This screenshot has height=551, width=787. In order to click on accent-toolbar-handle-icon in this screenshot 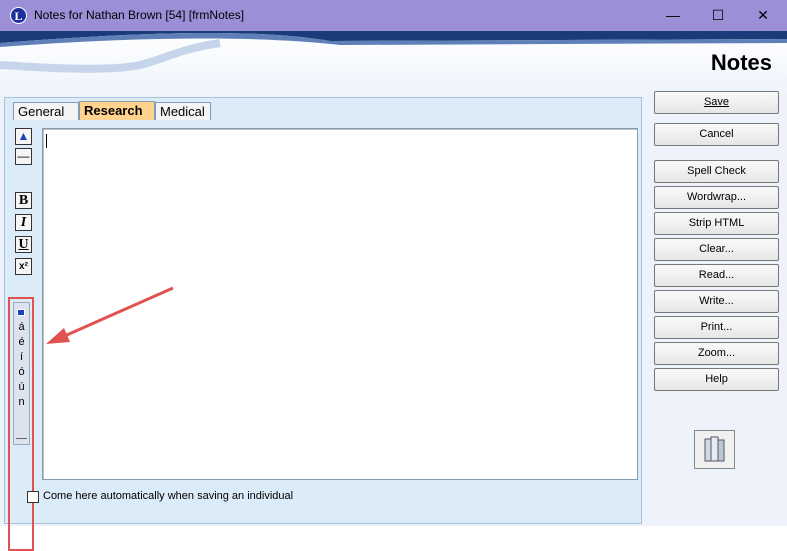, I will do `click(21, 312)`.